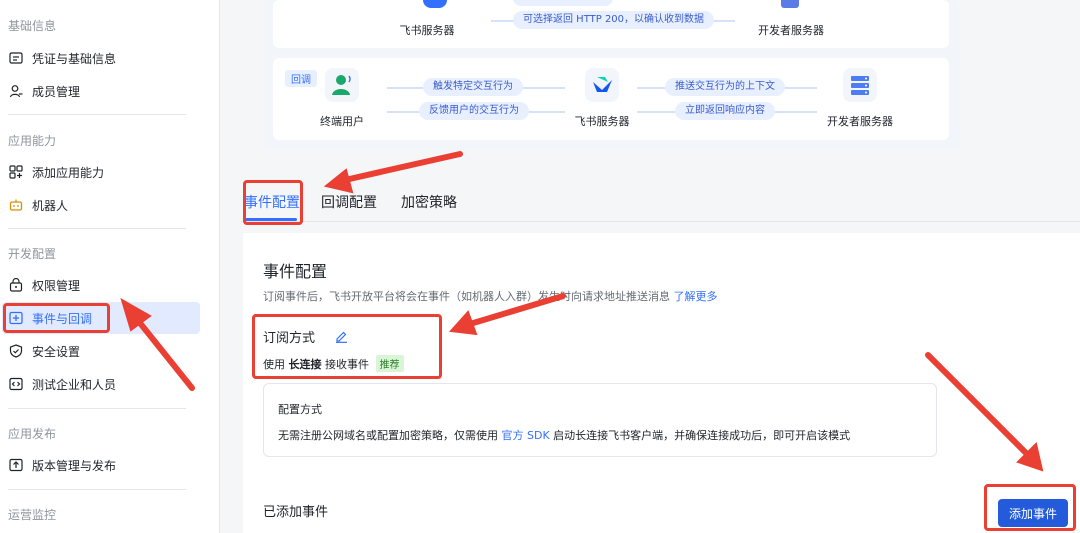 This screenshot has height=533, width=1080. Describe the element at coordinates (296, 512) in the screenshot. I see `added-events-title: 已添加事件` at that location.